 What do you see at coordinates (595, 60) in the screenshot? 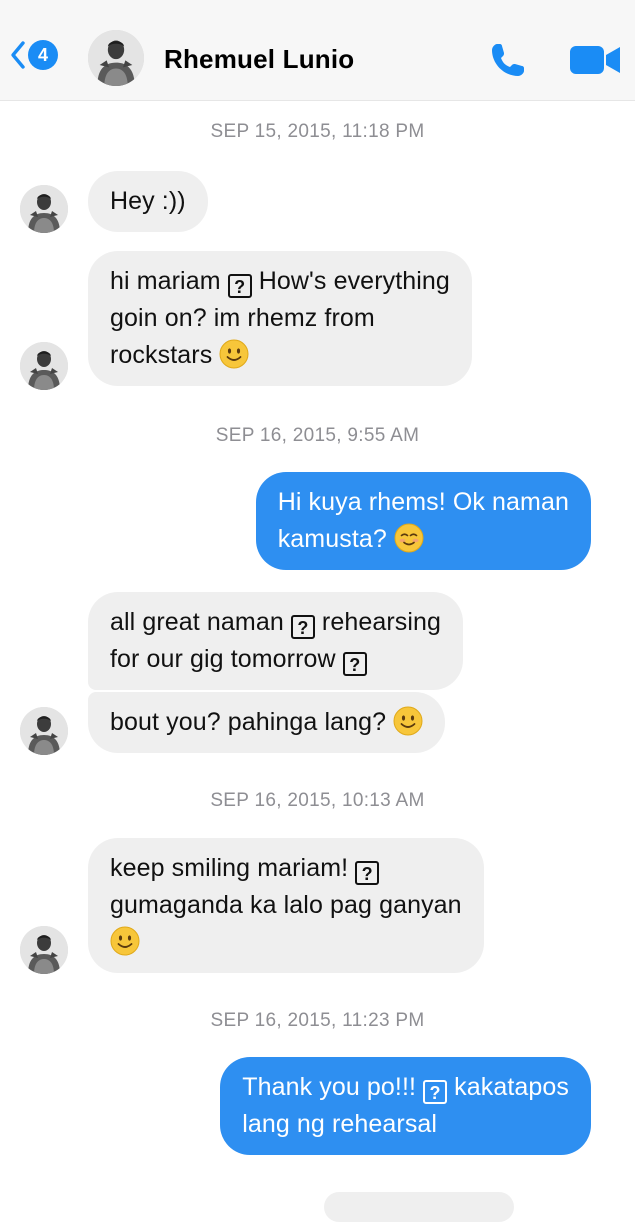
I see `video-call-icon` at bounding box center [595, 60].